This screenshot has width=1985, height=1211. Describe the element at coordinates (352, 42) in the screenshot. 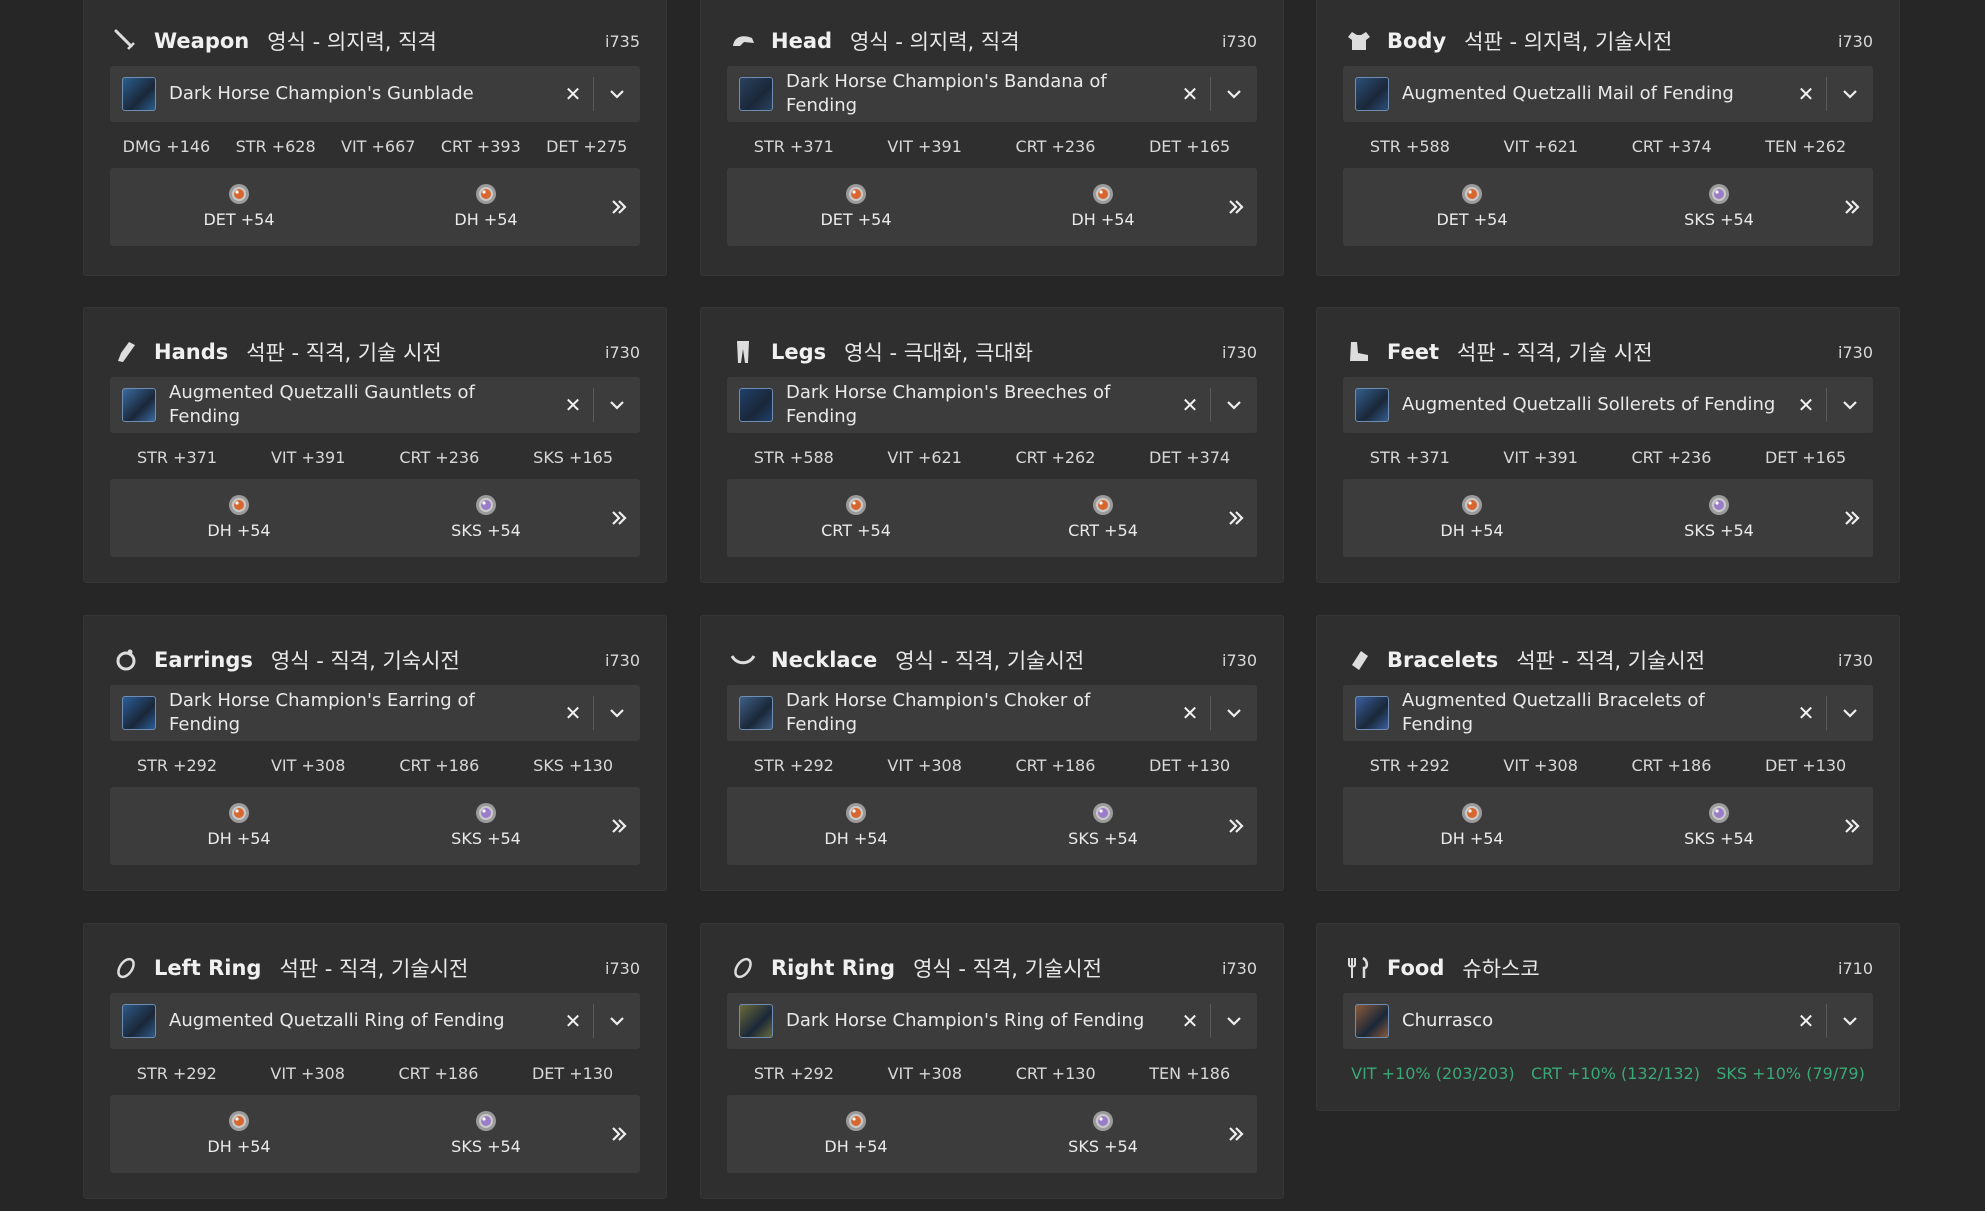

I see `slot-subtitle: 영식 - 의지력, 직격` at that location.